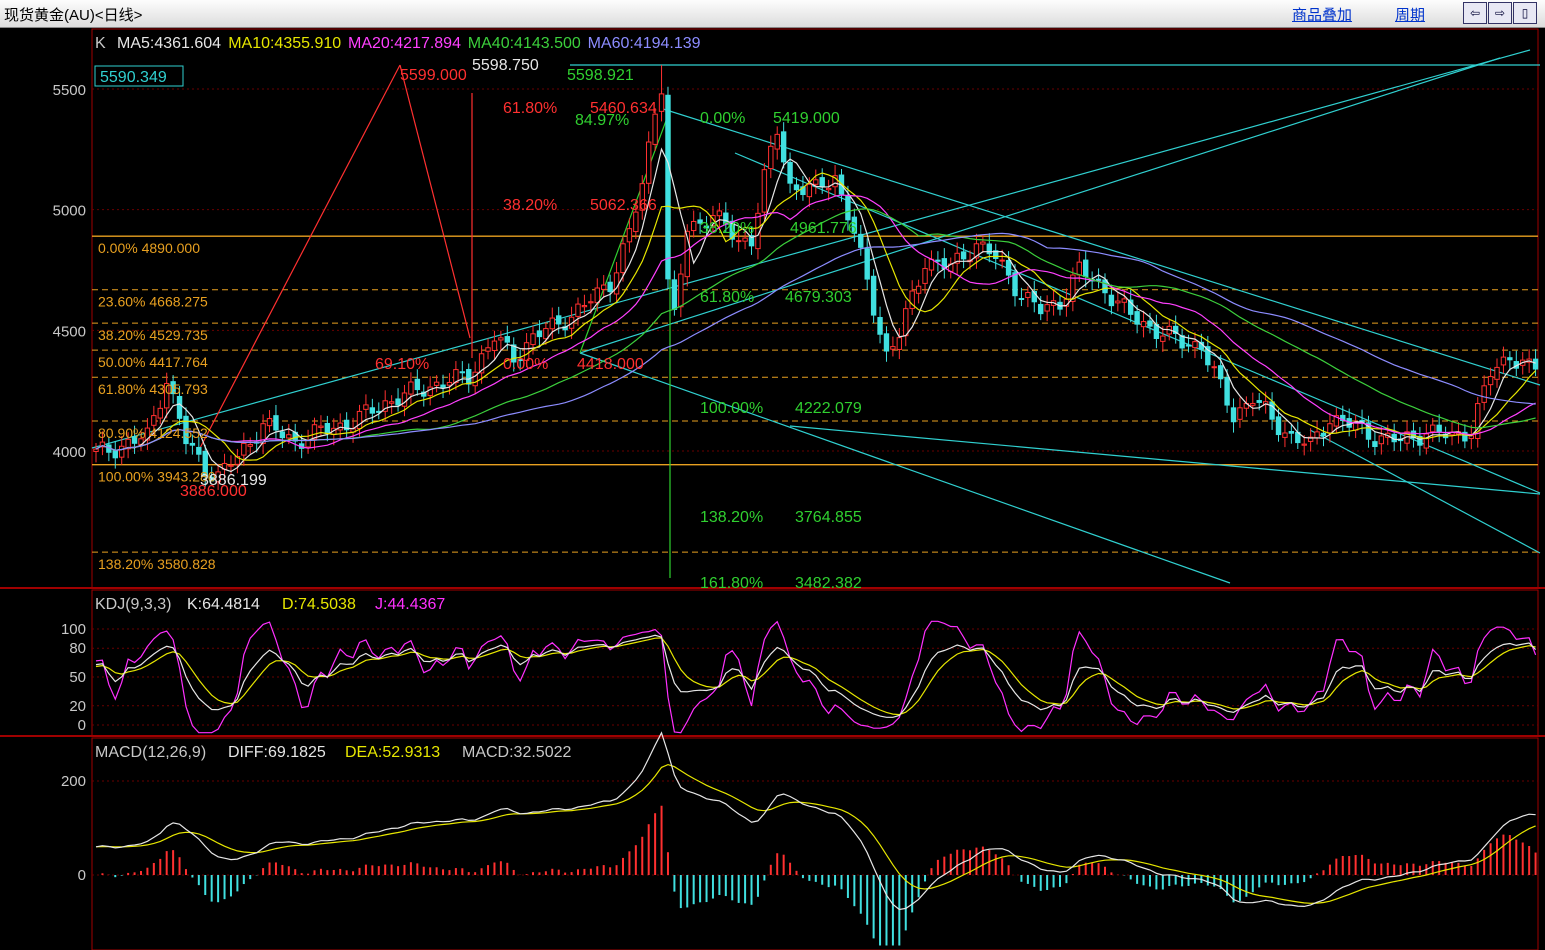  What do you see at coordinates (82, 875) in the screenshot?
I see `macd-axis-tick: 0` at bounding box center [82, 875].